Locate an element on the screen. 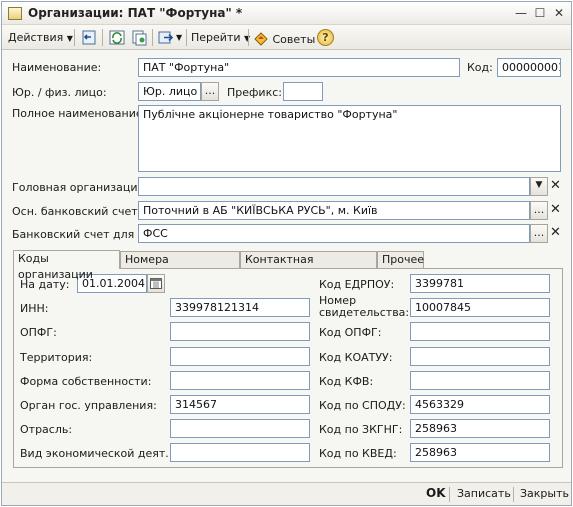 This screenshot has width=573, height=507. territory-label: Территория: is located at coordinates (56, 357).